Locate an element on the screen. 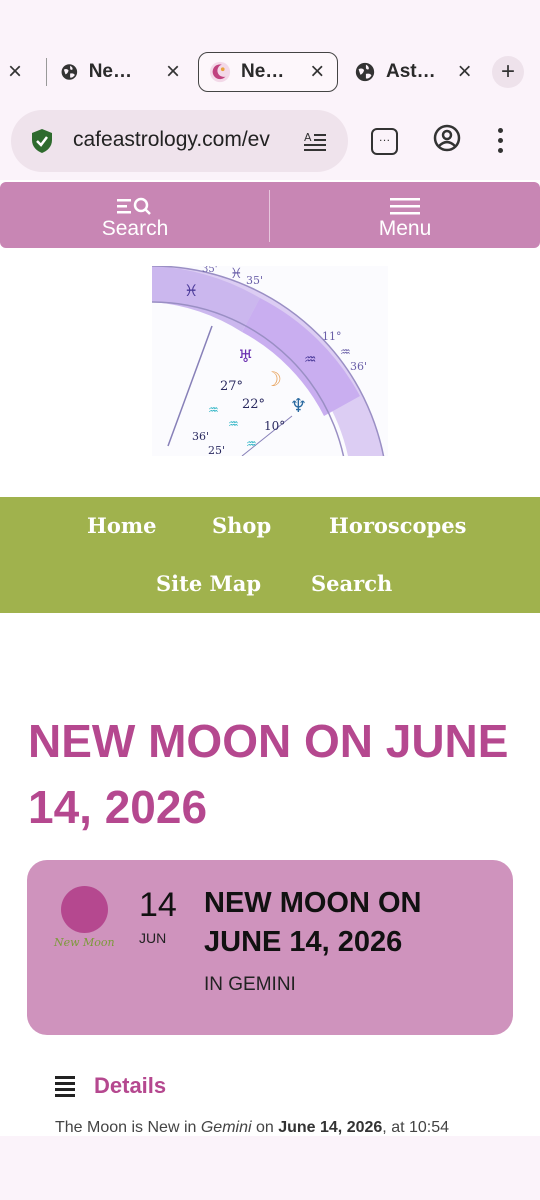 The height and width of the screenshot is (1200, 540). event-subtitle: IN GEMINI is located at coordinates (250, 984).